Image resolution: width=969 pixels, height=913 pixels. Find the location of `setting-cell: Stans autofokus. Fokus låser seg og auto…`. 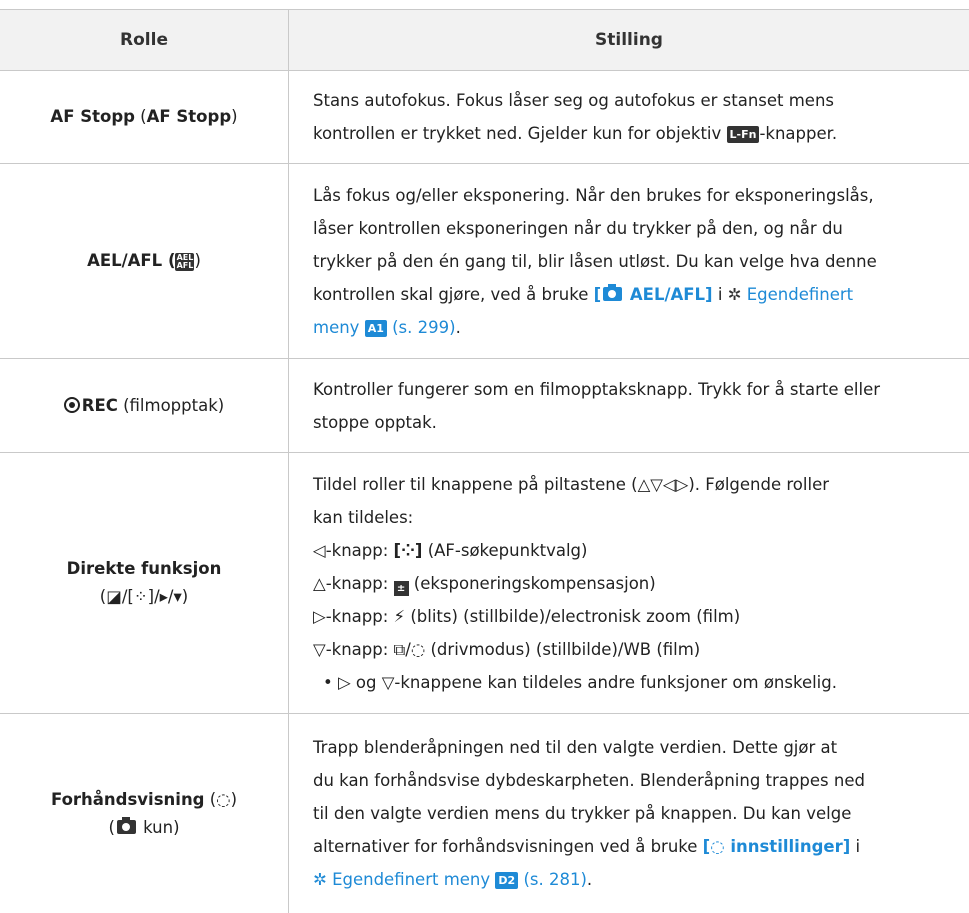

setting-cell: Stans autofokus. Fokus låser seg og auto… is located at coordinates (575, 116).